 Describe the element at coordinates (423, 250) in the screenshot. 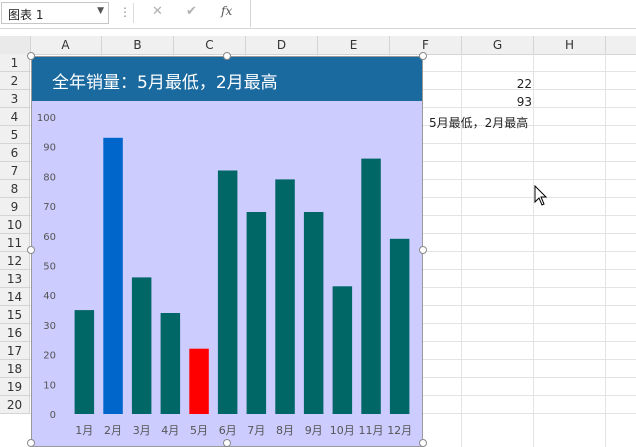

I see `resize-handle-middle-right` at that location.